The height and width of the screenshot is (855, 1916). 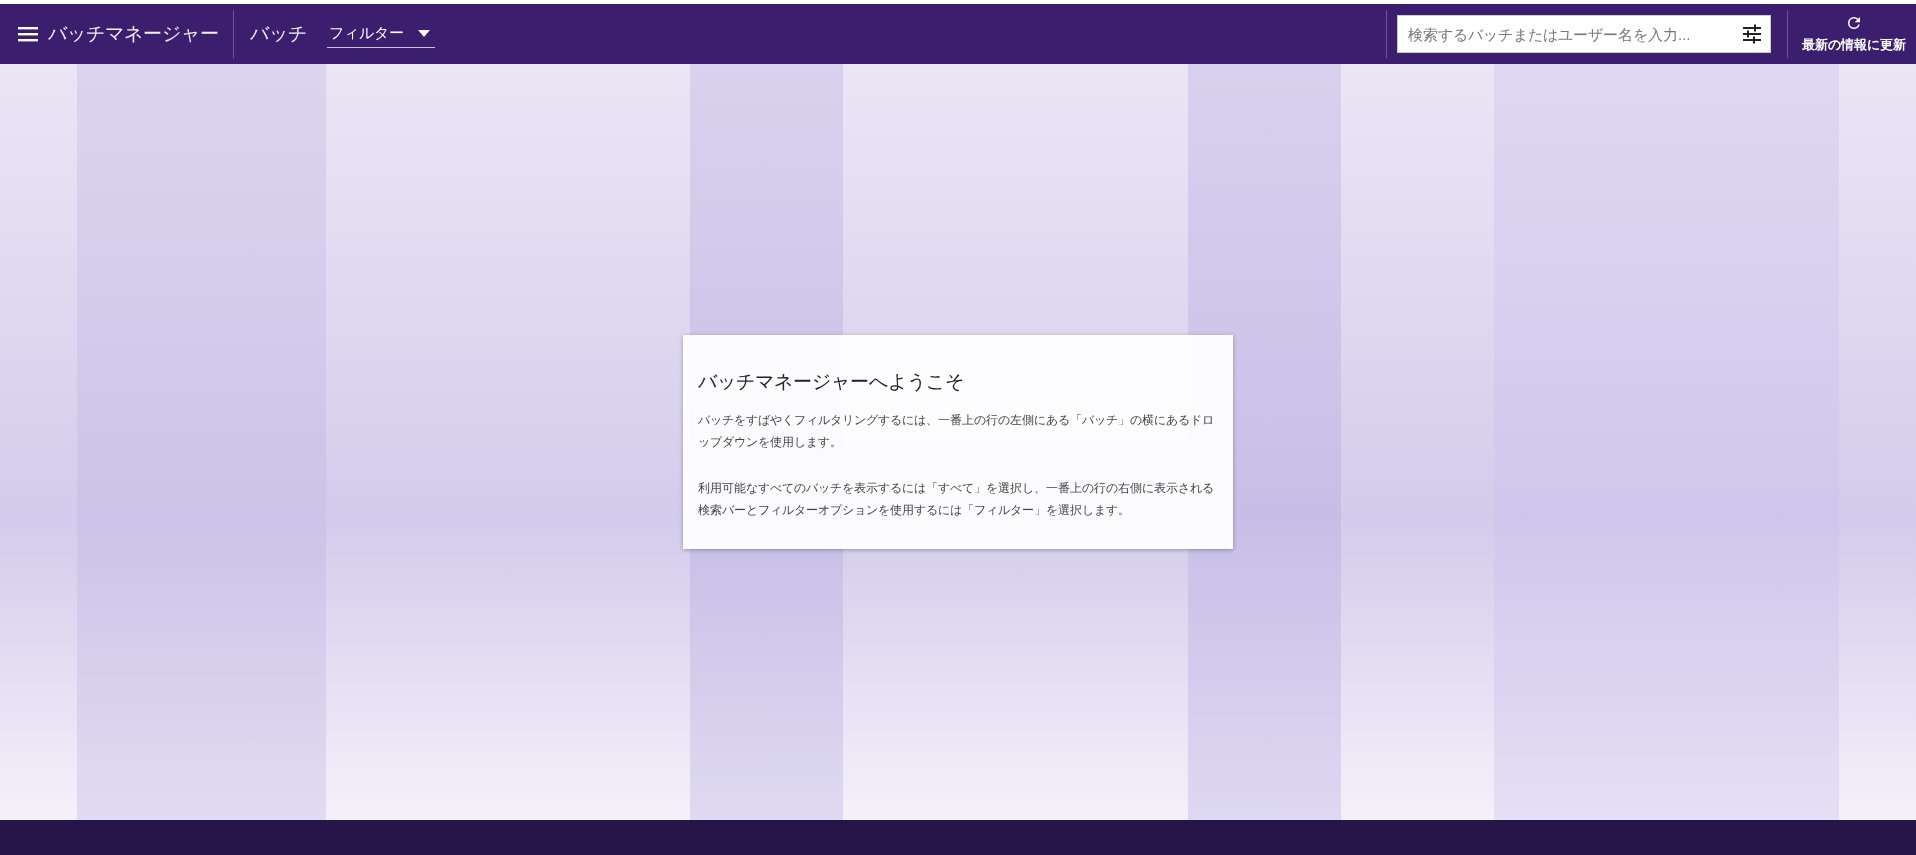 I want to click on caret-icon, so click(x=424, y=33).